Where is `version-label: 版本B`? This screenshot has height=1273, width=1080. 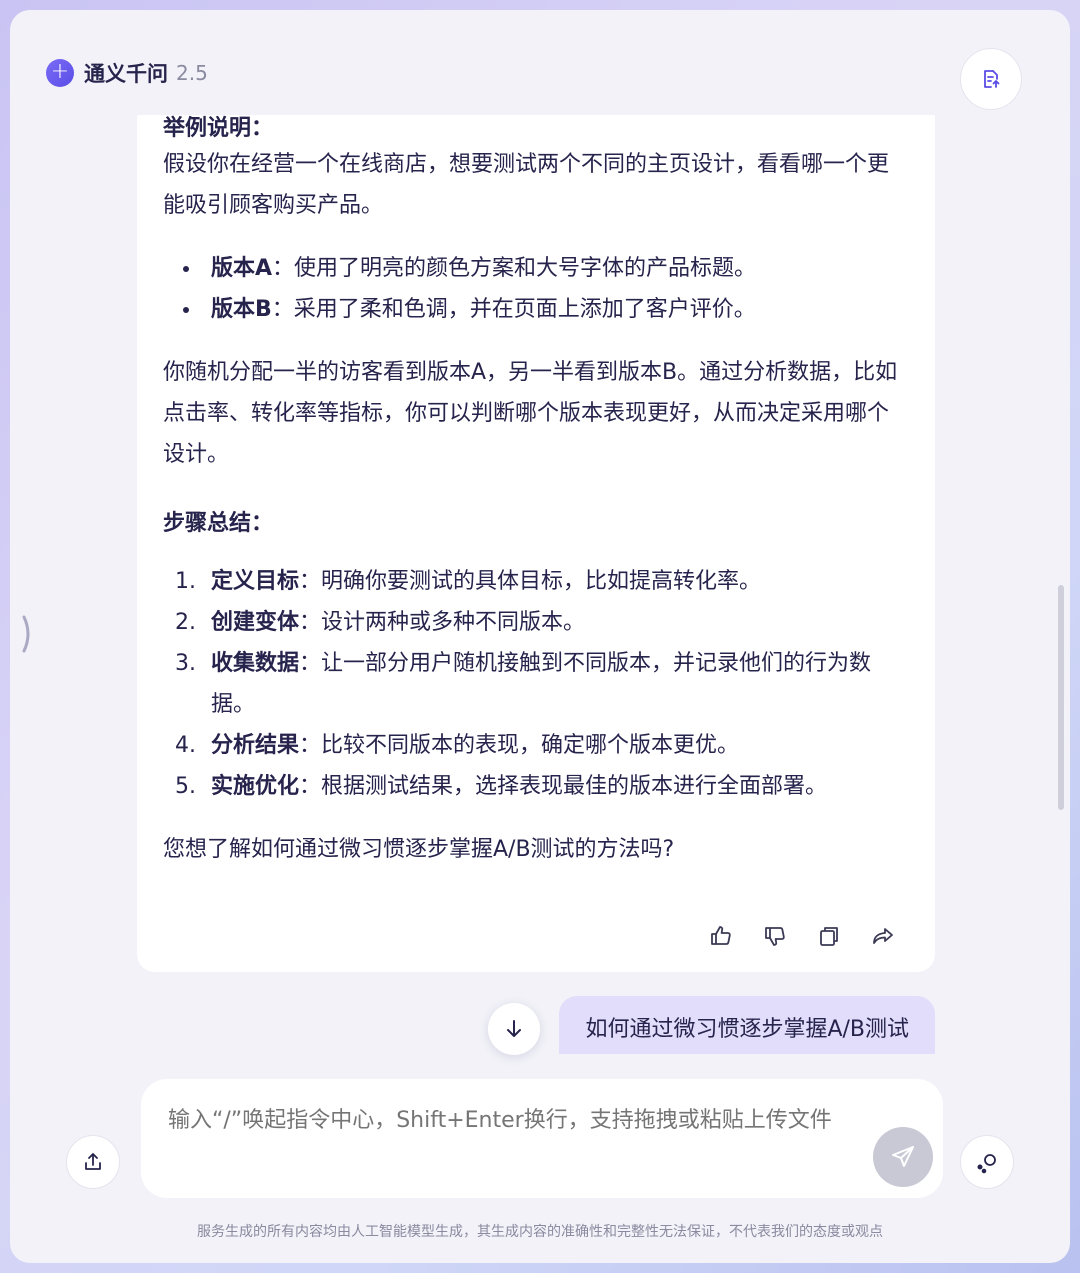 version-label: 版本B is located at coordinates (241, 309).